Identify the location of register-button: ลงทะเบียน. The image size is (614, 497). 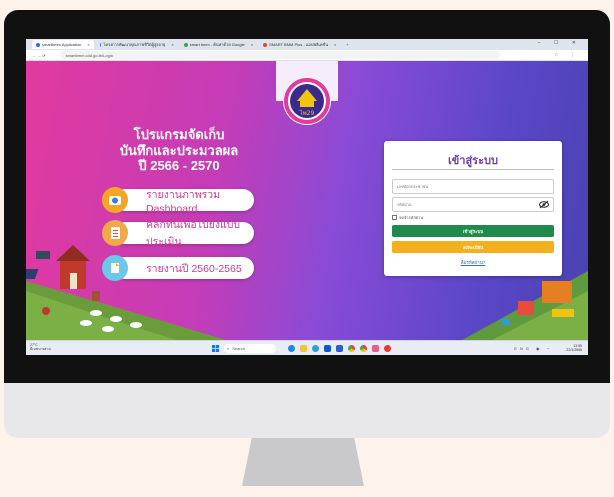
(473, 247).